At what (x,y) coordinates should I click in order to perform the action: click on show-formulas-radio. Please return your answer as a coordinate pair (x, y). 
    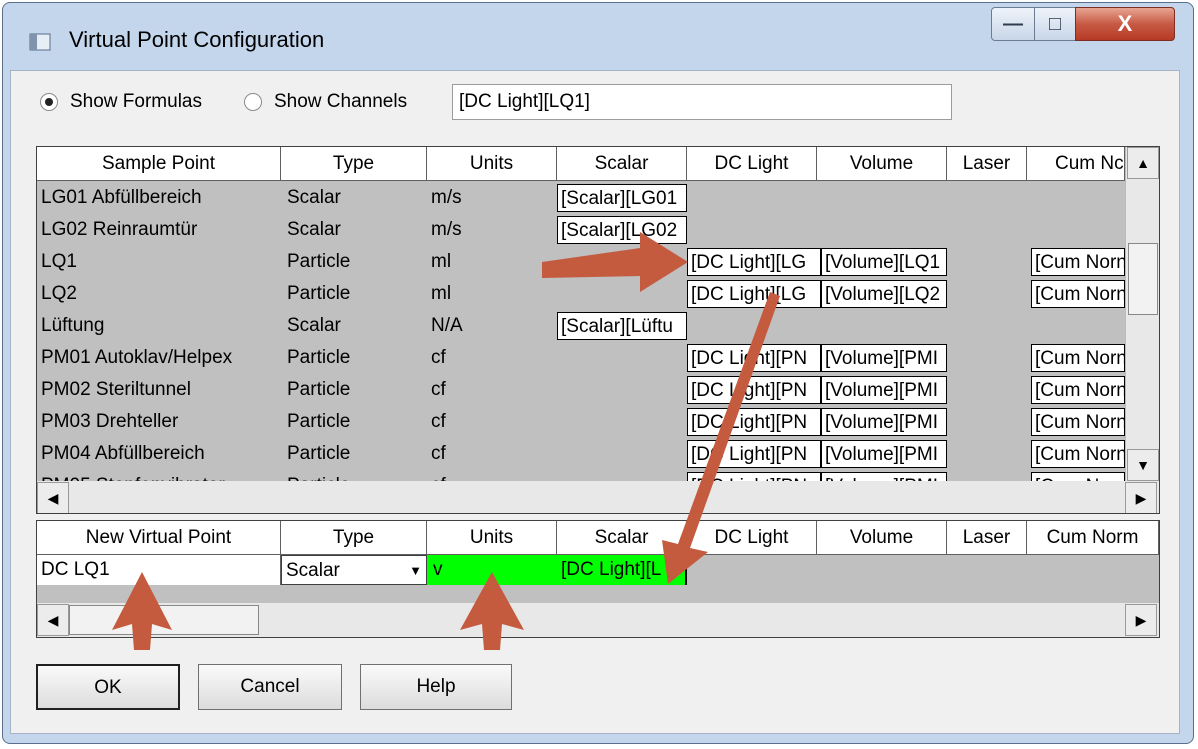
    Looking at the image, I should click on (49, 102).